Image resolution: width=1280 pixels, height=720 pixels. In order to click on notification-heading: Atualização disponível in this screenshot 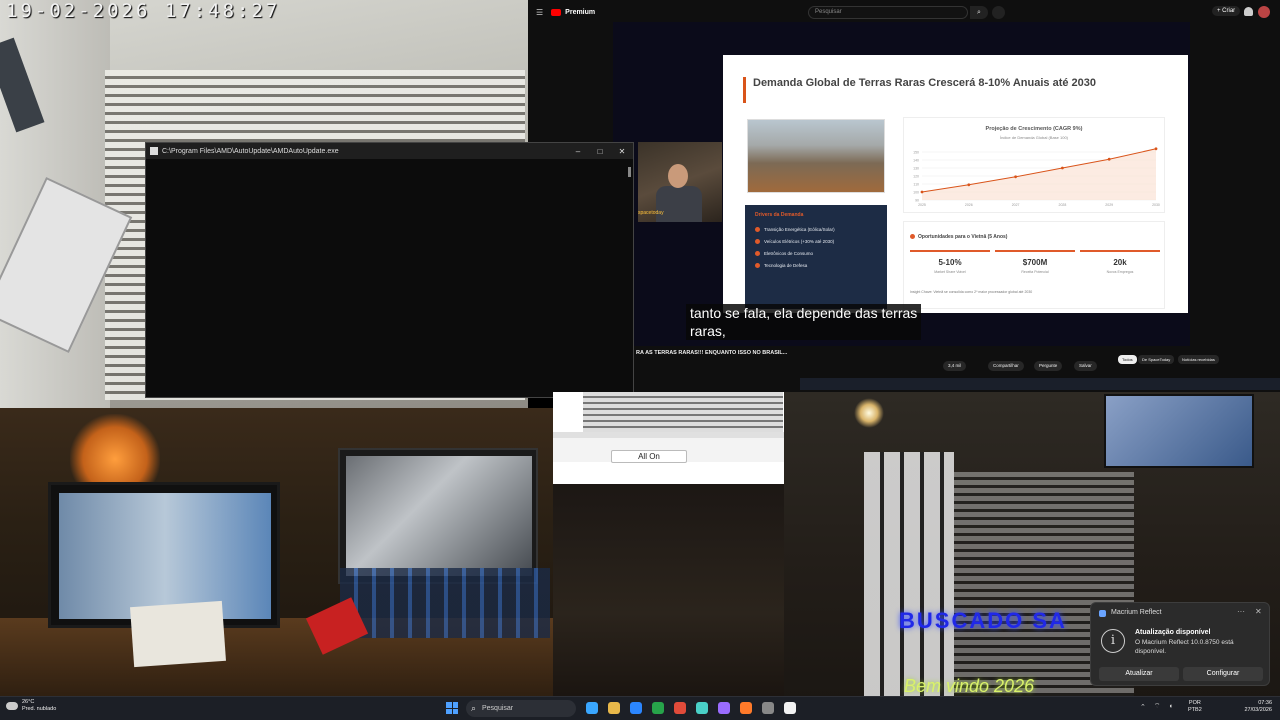, I will do `click(1173, 632)`.